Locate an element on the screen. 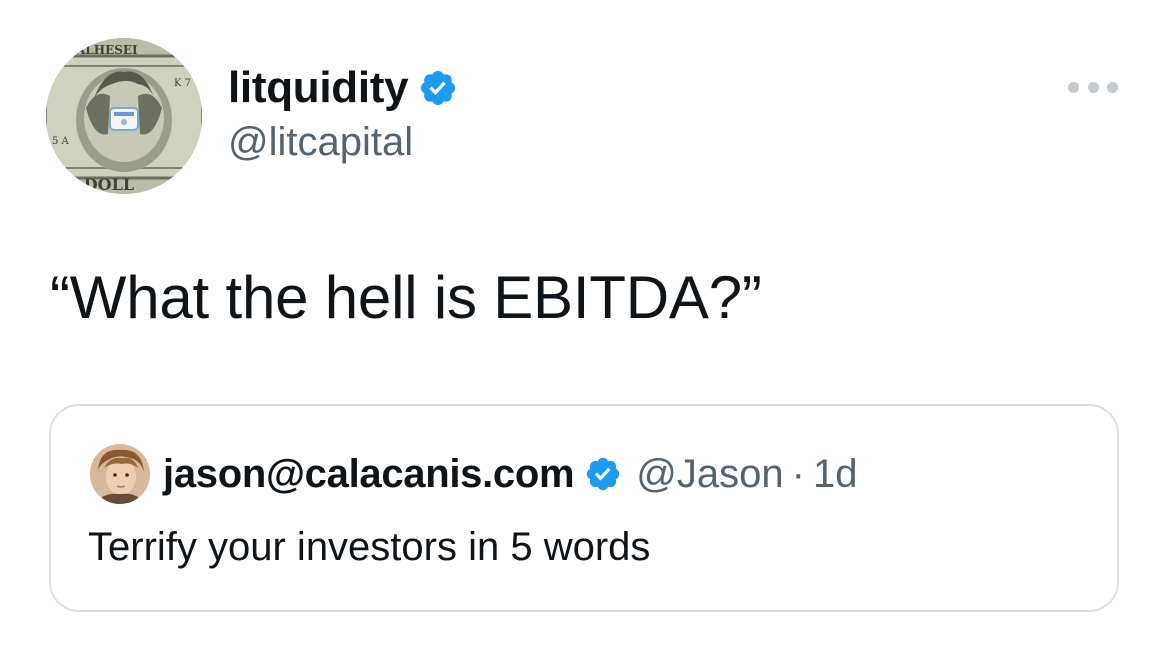  quoted-author-display-name: jason@calacanis.com is located at coordinates (369, 474).